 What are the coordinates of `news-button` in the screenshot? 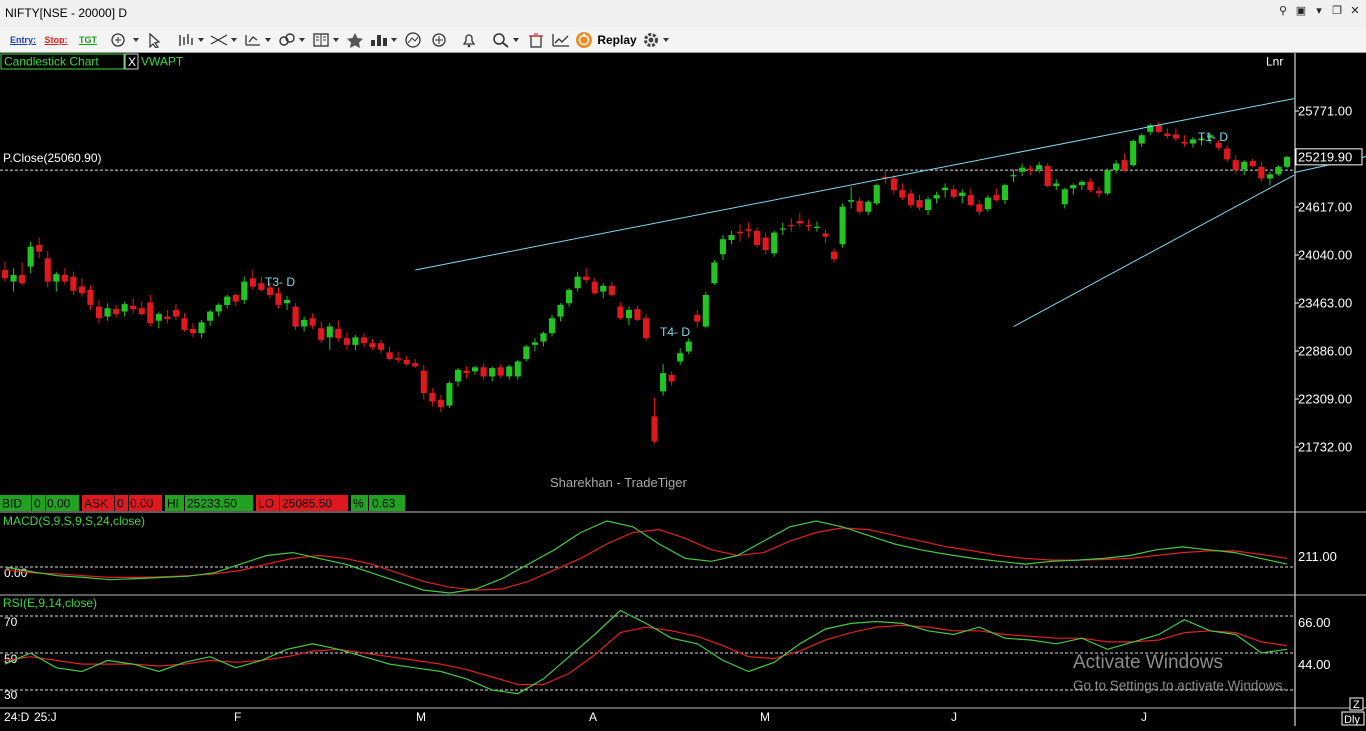 It's located at (439, 39).